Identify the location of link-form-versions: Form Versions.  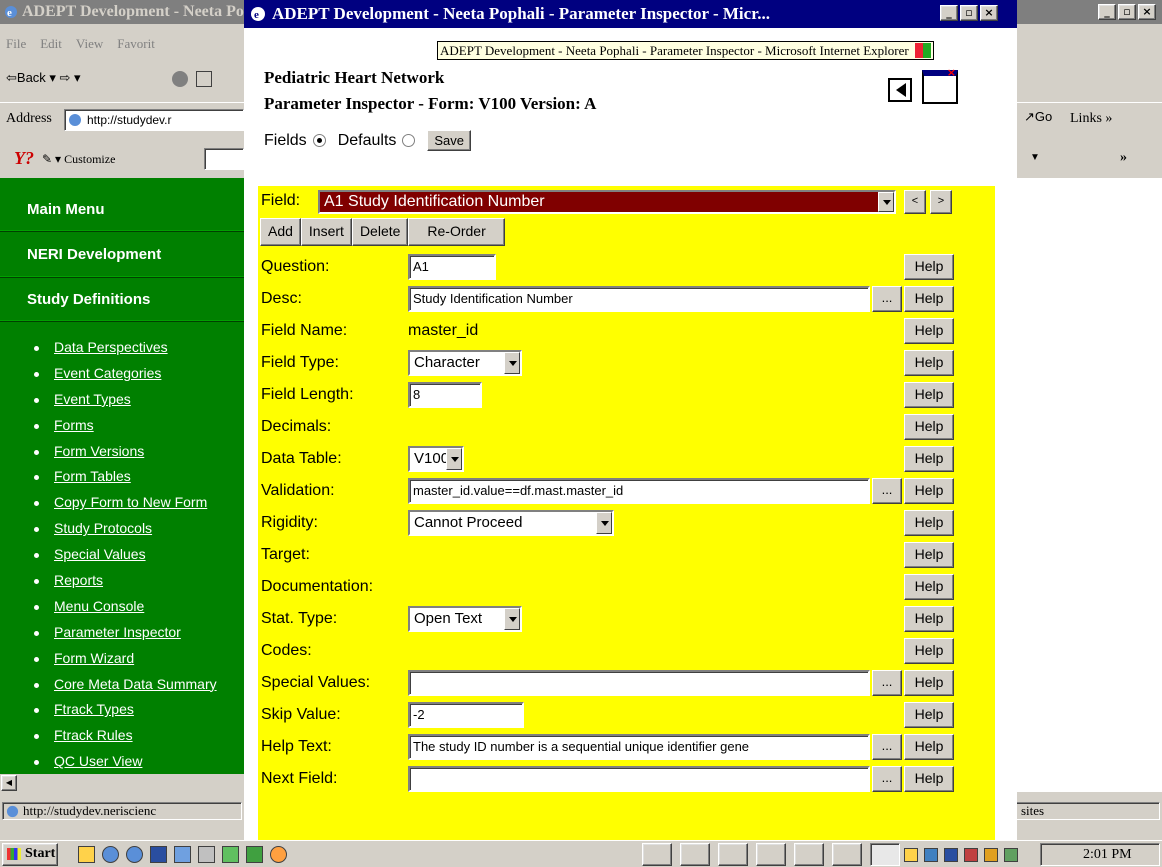
(122, 456).